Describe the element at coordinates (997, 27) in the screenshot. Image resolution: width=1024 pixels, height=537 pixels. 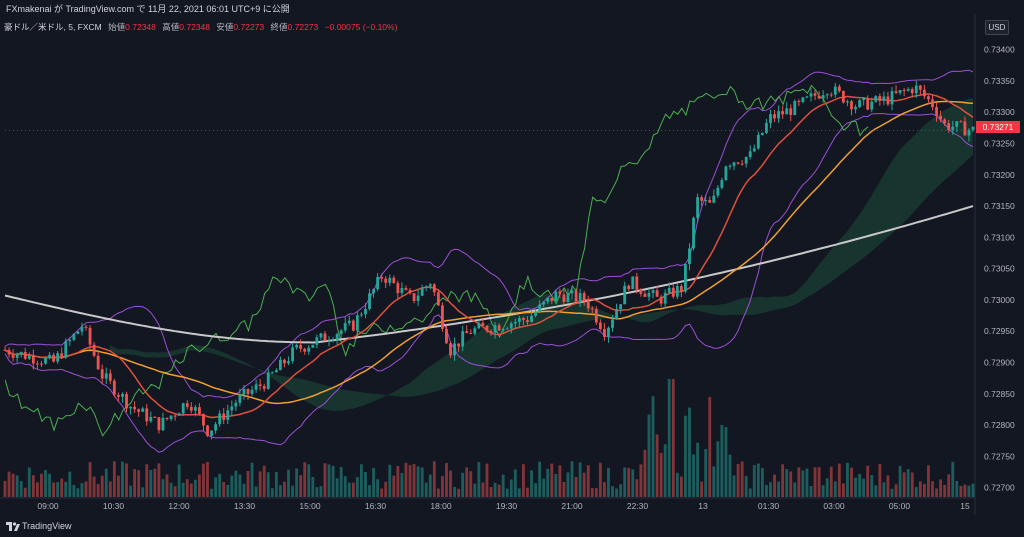
I see `currency-button: USD` at that location.